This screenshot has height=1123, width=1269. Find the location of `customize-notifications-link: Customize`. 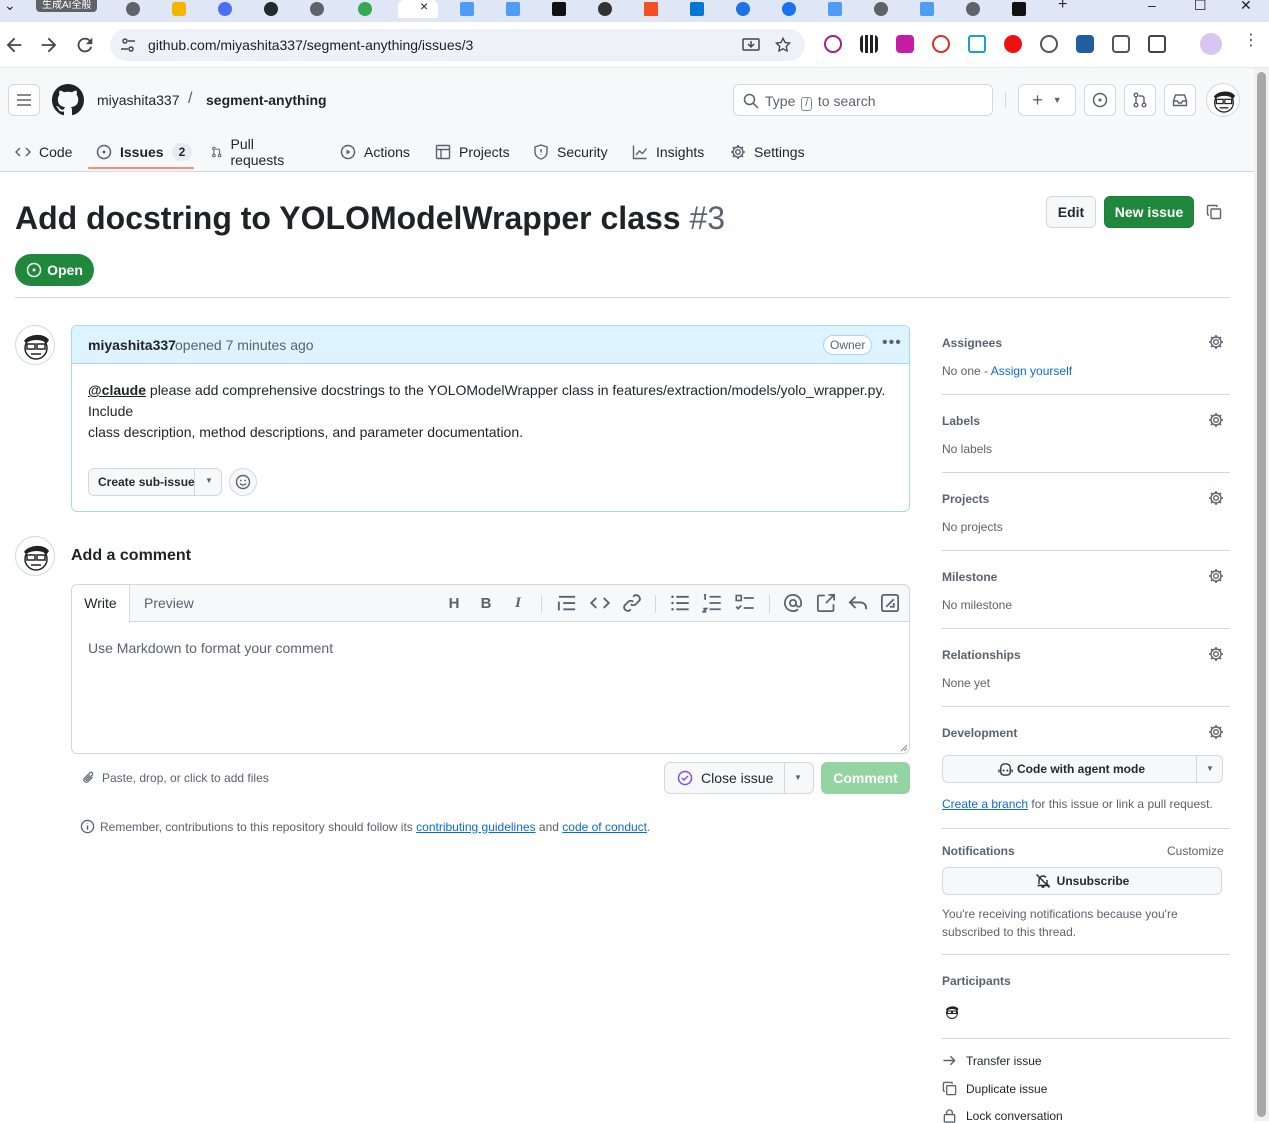

customize-notifications-link: Customize is located at coordinates (1195, 851).